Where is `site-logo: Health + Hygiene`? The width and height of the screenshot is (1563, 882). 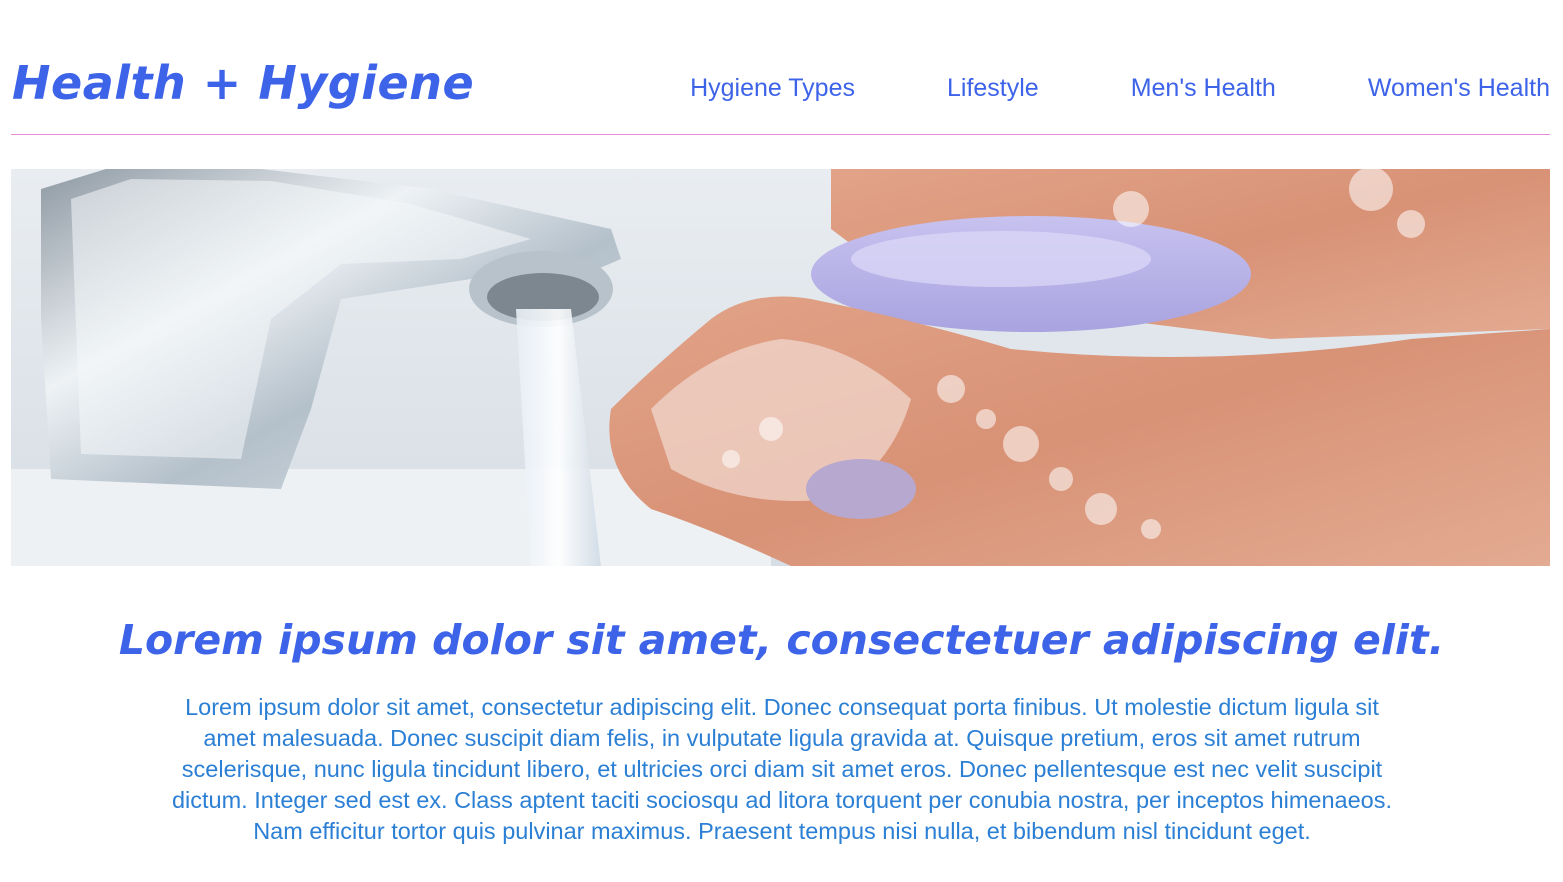 site-logo: Health + Hygiene is located at coordinates (243, 83).